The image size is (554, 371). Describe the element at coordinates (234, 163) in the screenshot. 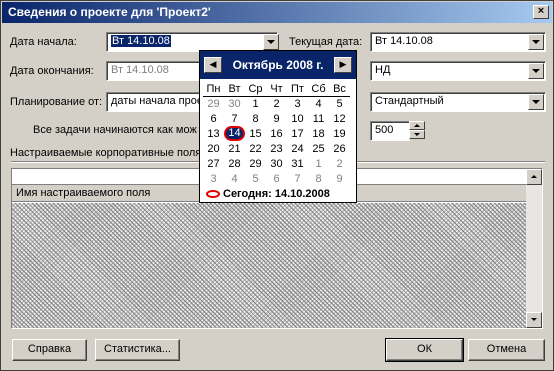

I see `calendar-day: 28` at that location.